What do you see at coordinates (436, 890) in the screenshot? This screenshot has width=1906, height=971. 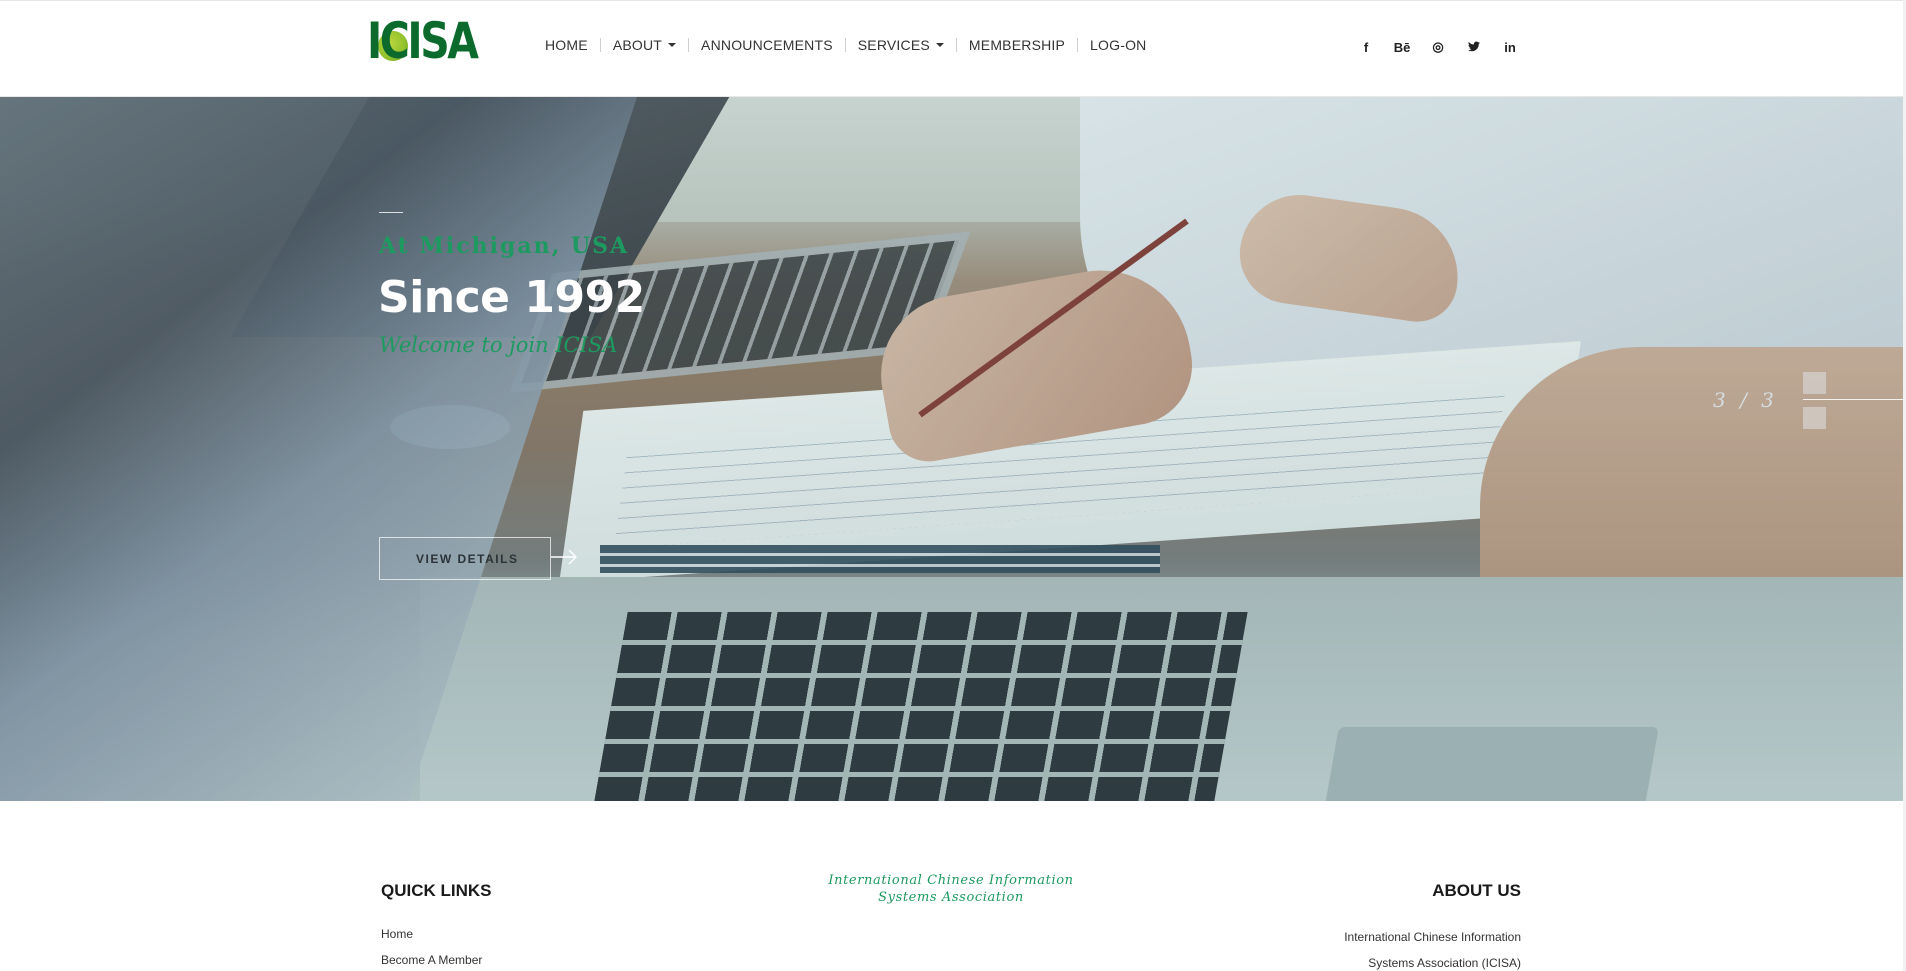 I see `quick-links-title: QUICK LINKS` at bounding box center [436, 890].